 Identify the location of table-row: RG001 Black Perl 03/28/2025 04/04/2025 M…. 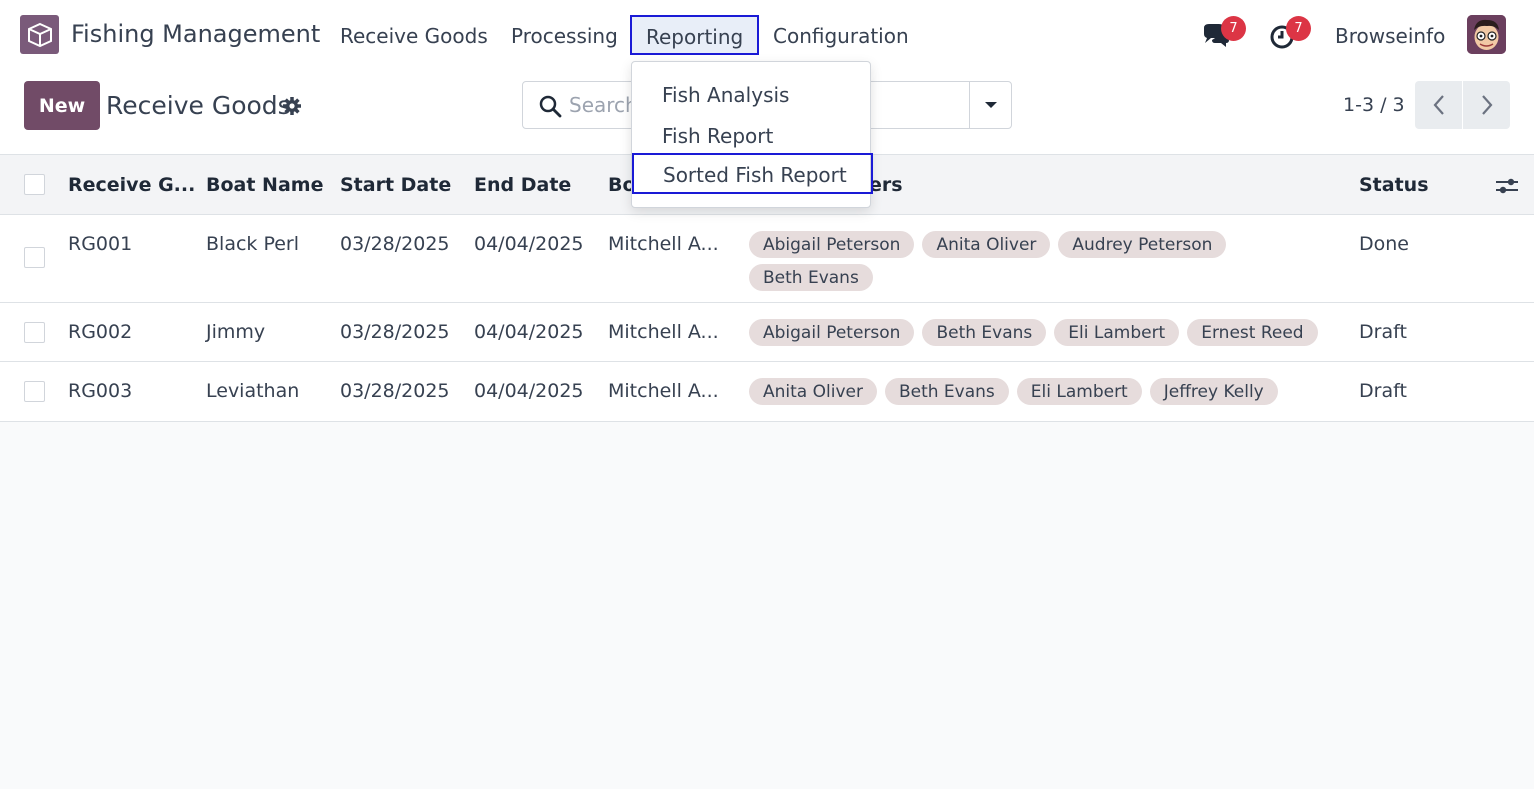
(767, 259).